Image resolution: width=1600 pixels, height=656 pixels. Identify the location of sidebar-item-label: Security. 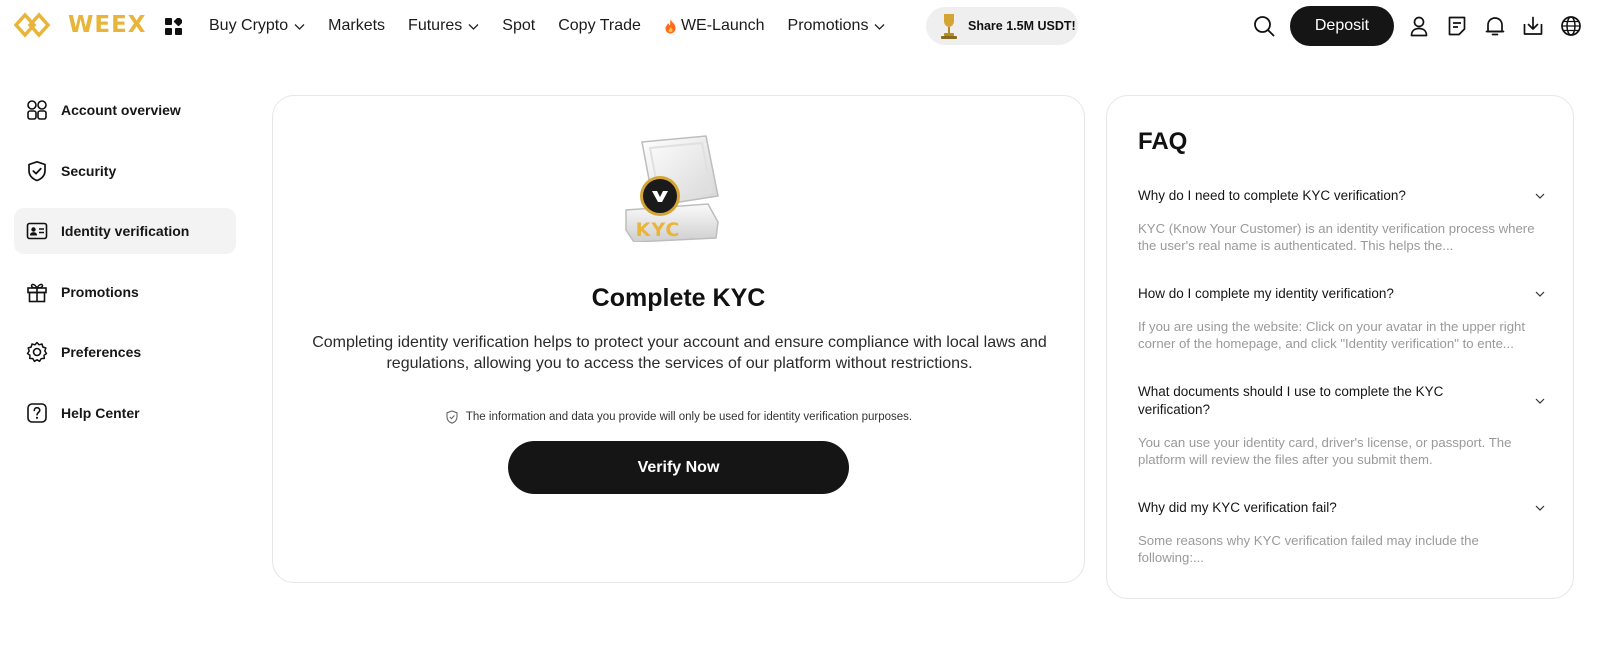
(89, 170).